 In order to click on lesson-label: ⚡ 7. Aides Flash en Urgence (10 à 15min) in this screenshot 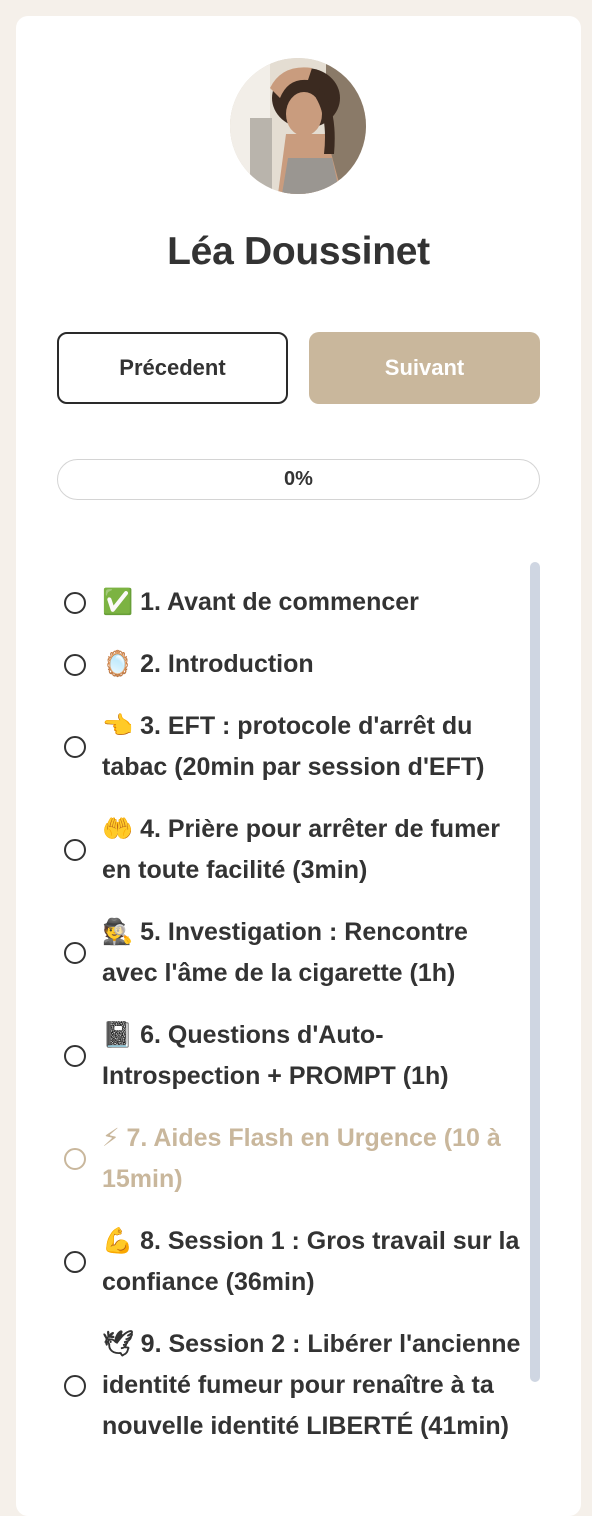, I will do `click(301, 1158)`.